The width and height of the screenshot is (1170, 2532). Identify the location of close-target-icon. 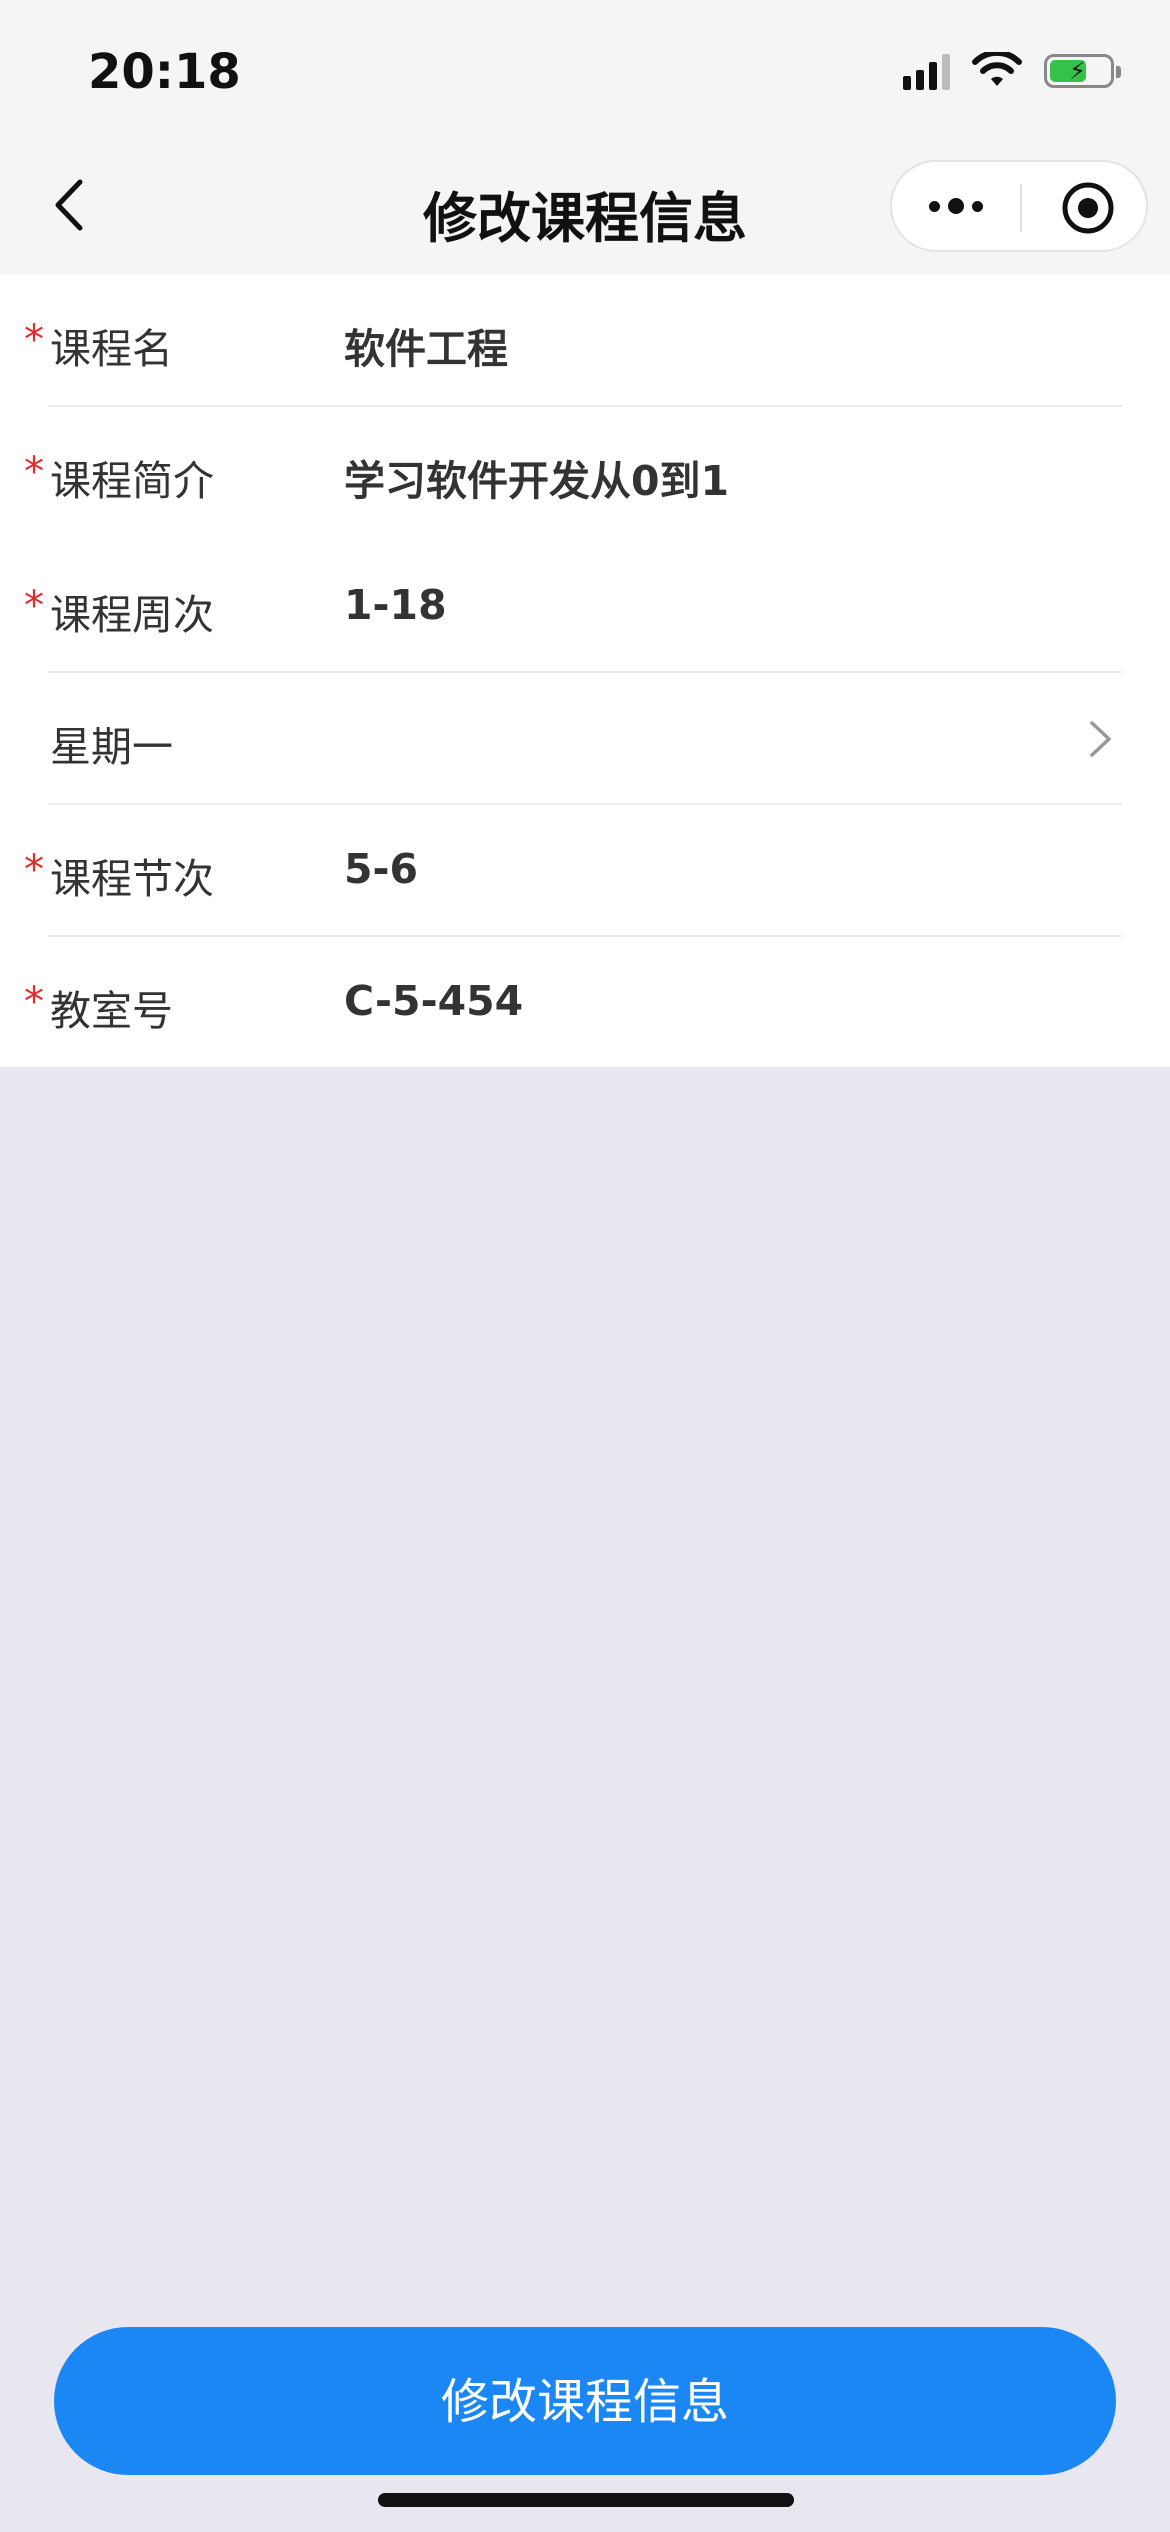
(1088, 208).